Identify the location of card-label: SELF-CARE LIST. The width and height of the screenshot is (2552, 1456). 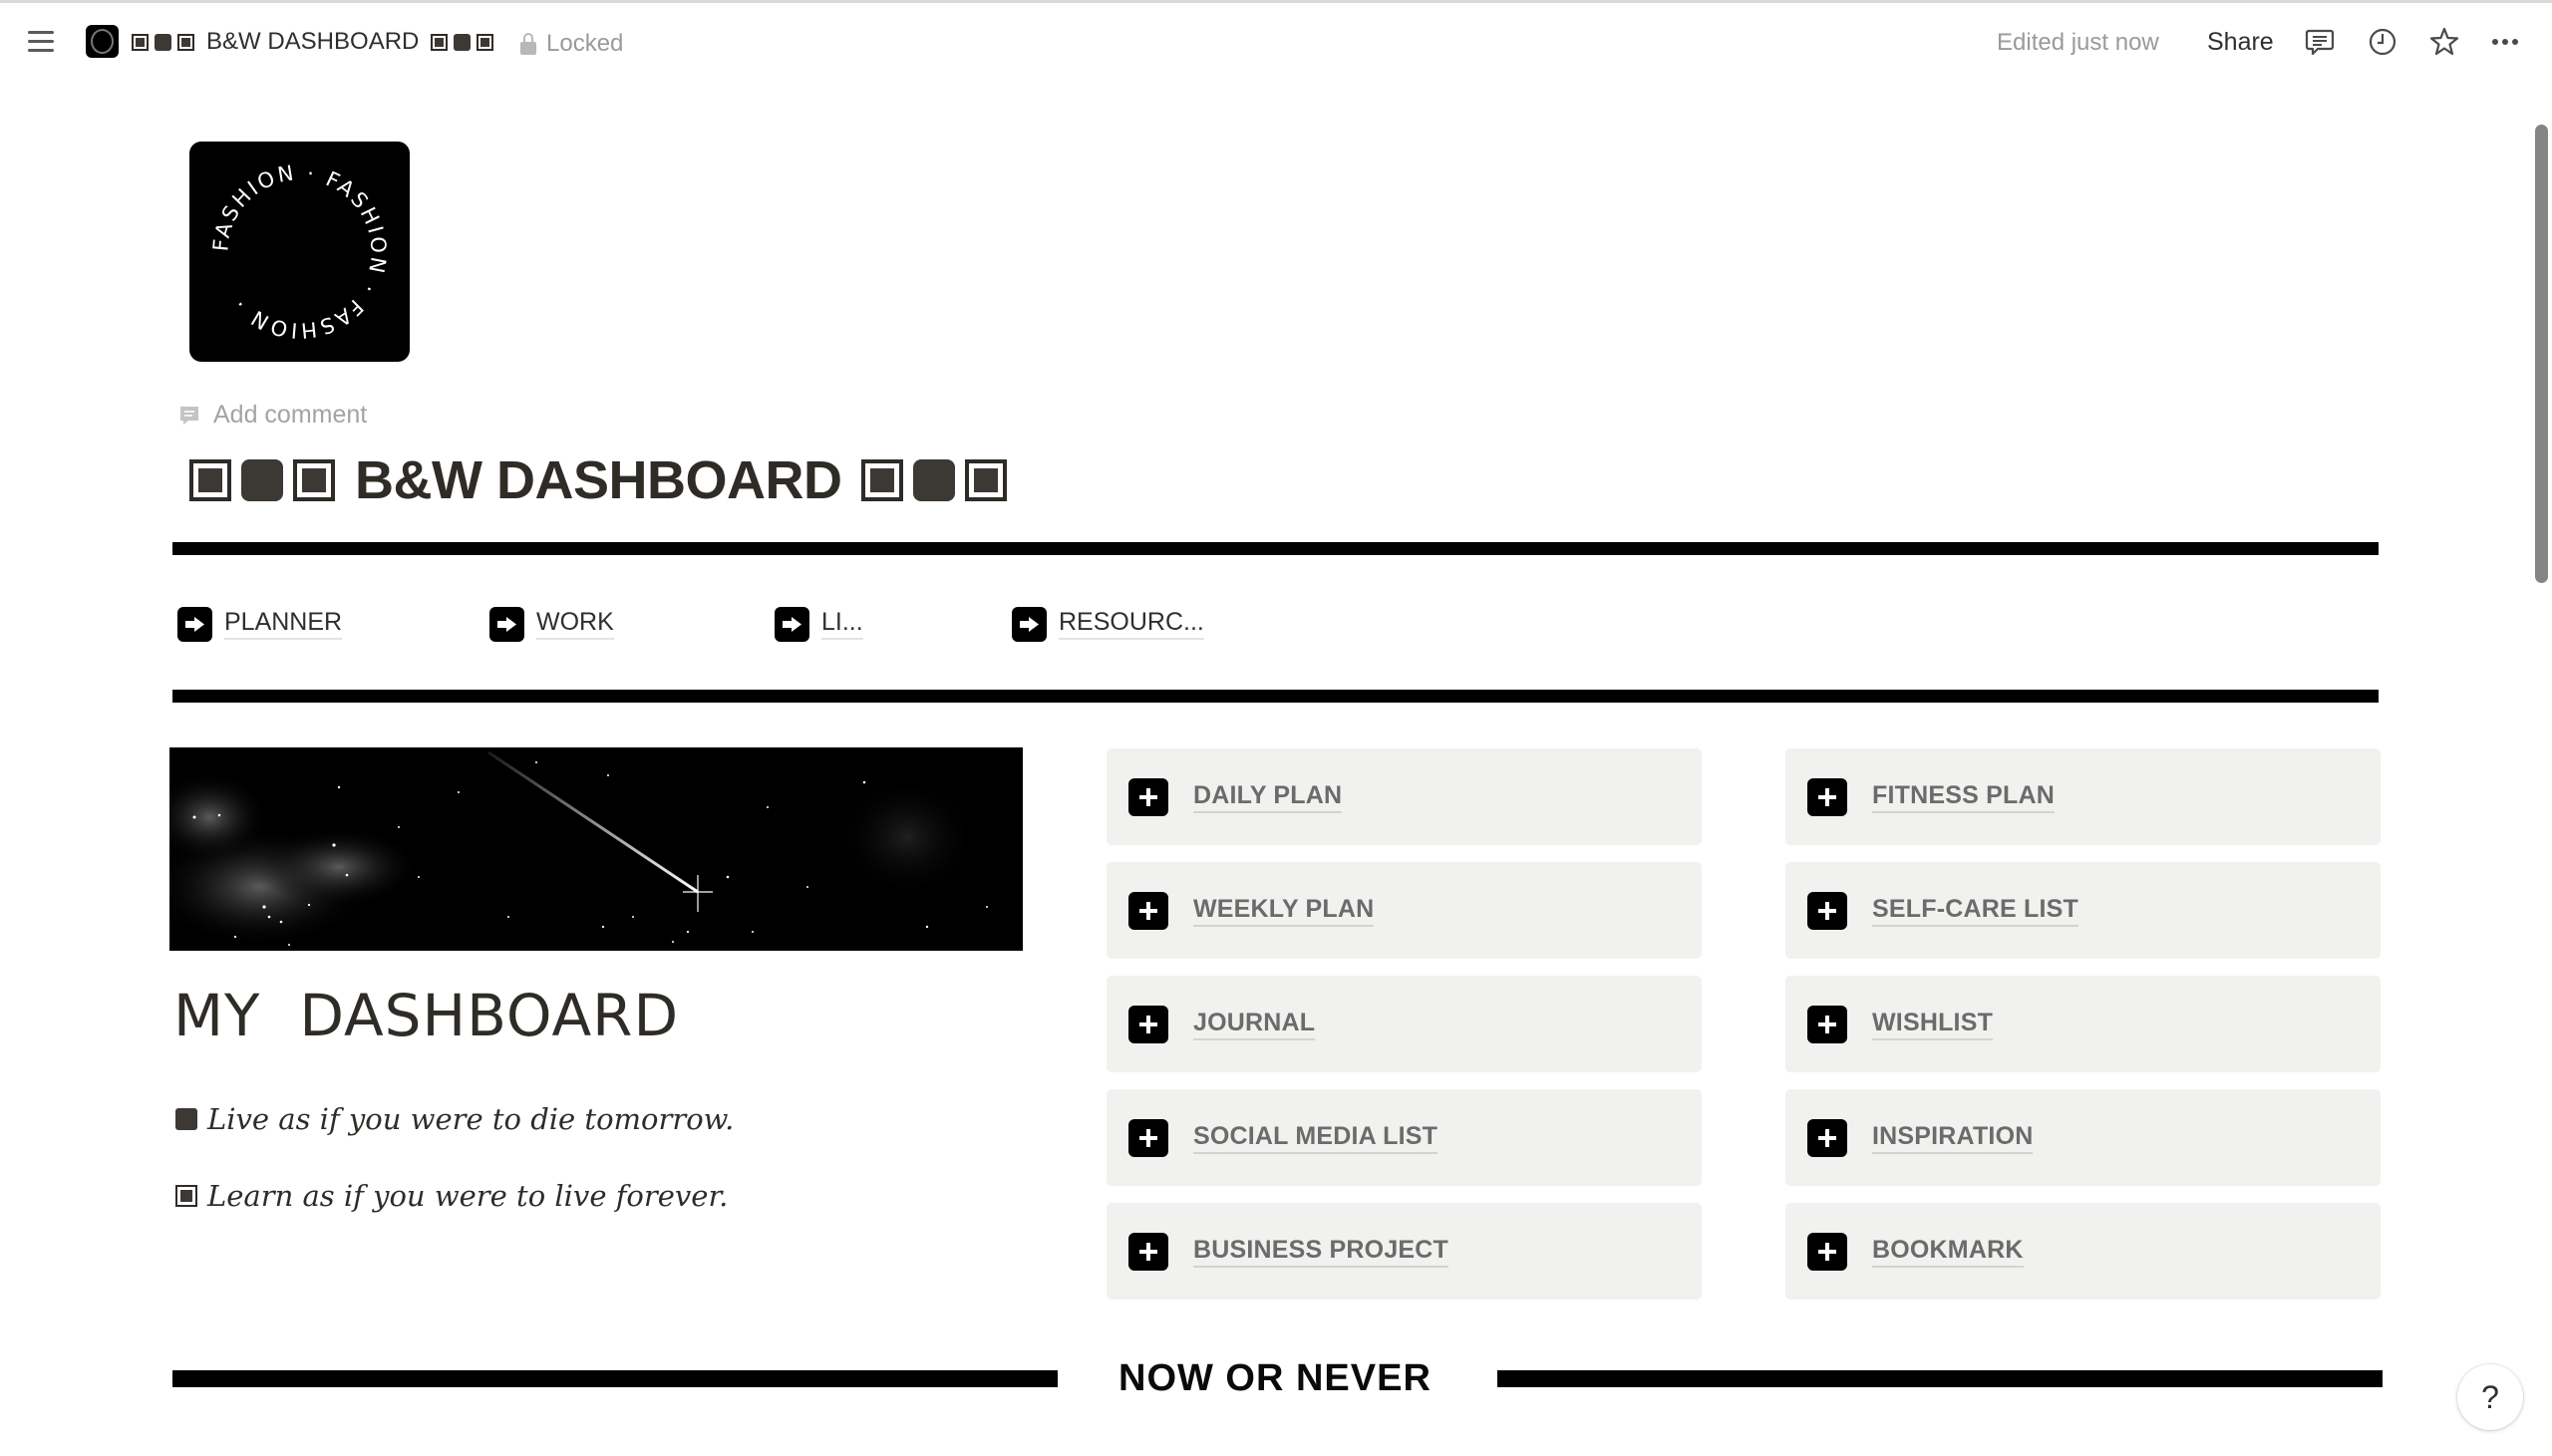
(1975, 911).